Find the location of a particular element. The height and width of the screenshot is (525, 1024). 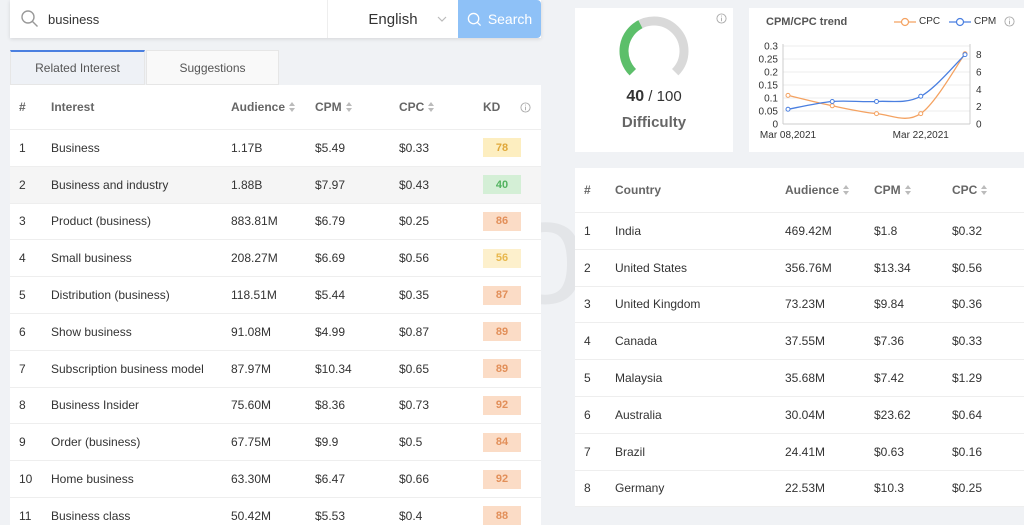

header-cpc-label: CPC is located at coordinates (965, 190).